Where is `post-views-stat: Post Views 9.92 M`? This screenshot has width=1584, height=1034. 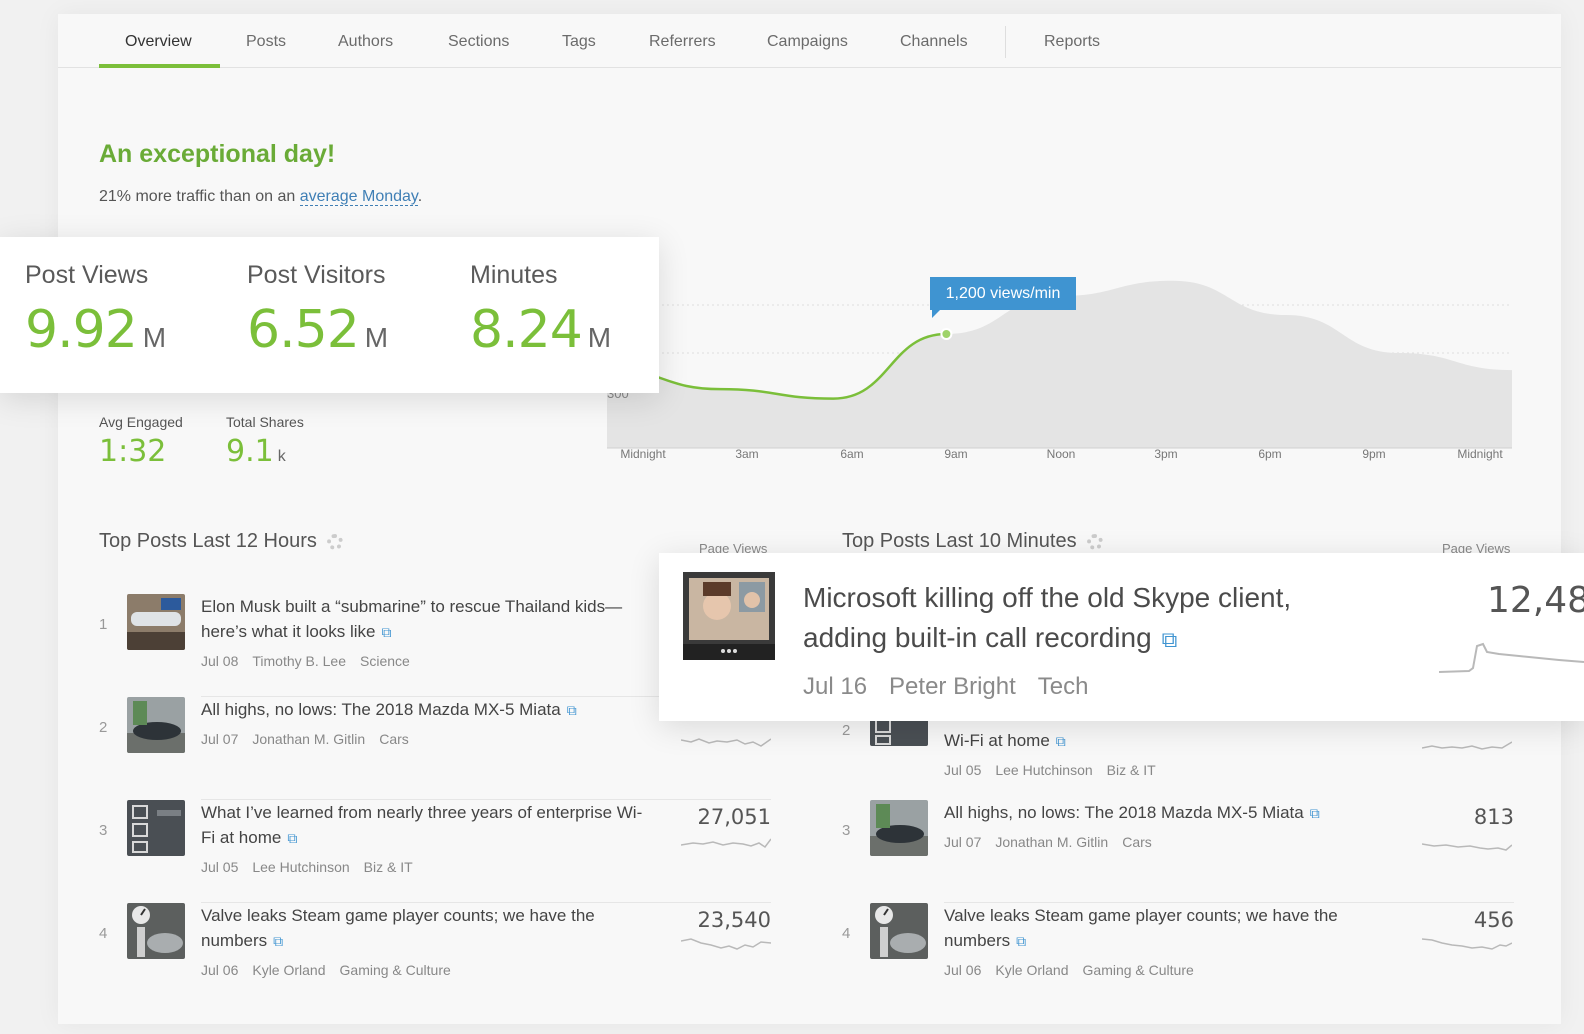 post-views-stat: Post Views 9.92 M is located at coordinates (95, 310).